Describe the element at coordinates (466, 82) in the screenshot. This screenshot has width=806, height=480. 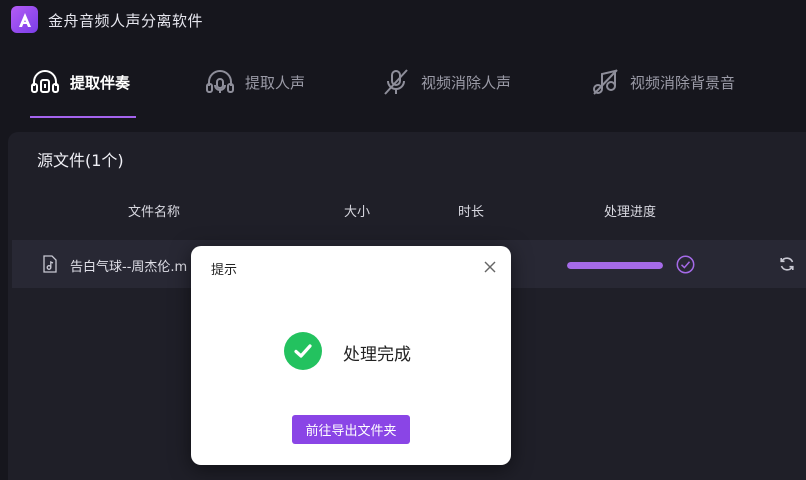
I see `tab-label: 视频消除人声` at that location.